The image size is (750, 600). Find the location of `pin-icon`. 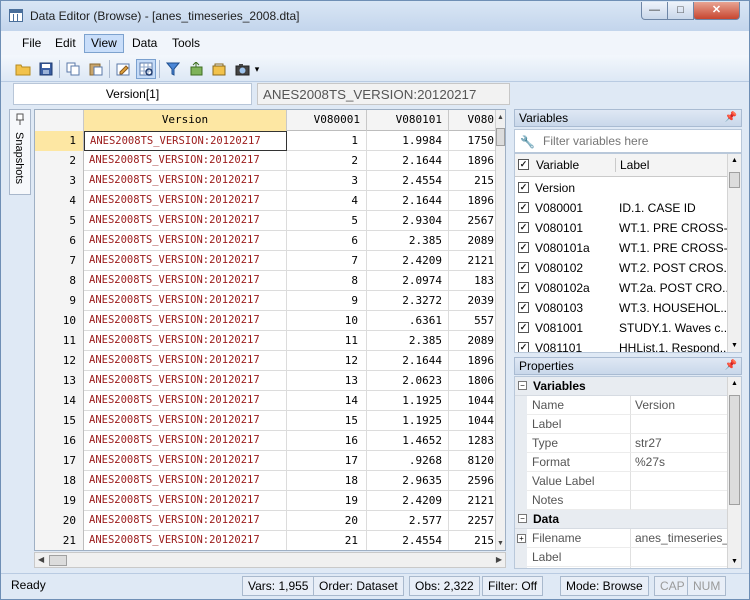

pin-icon is located at coordinates (20, 119).